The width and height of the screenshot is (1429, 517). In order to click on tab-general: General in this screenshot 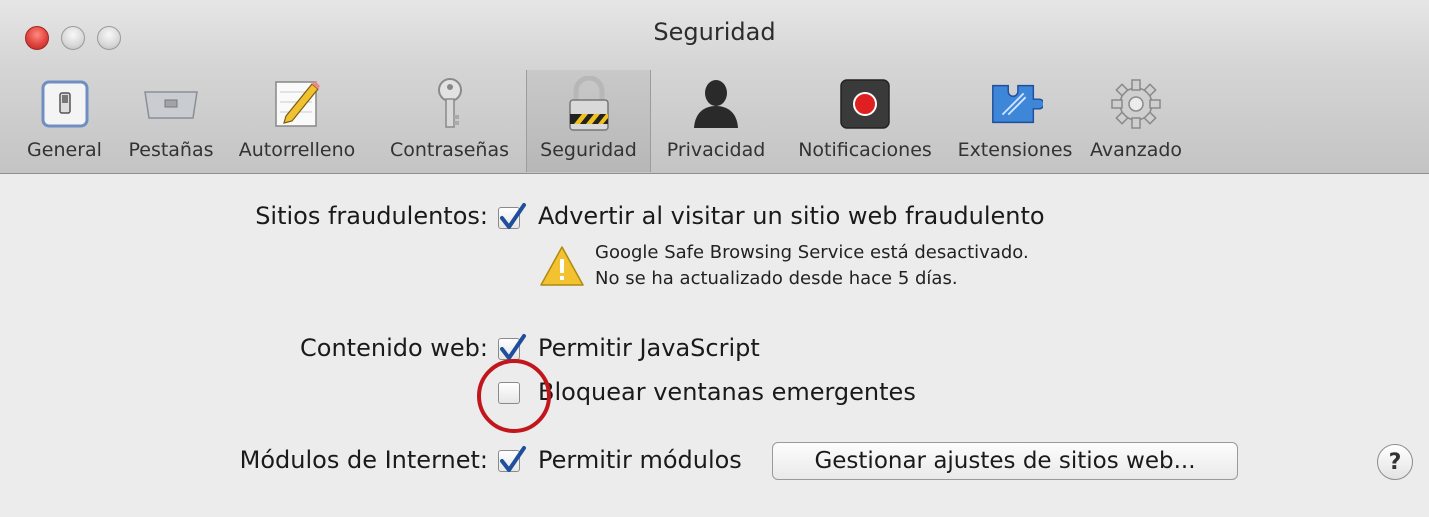, I will do `click(64, 121)`.